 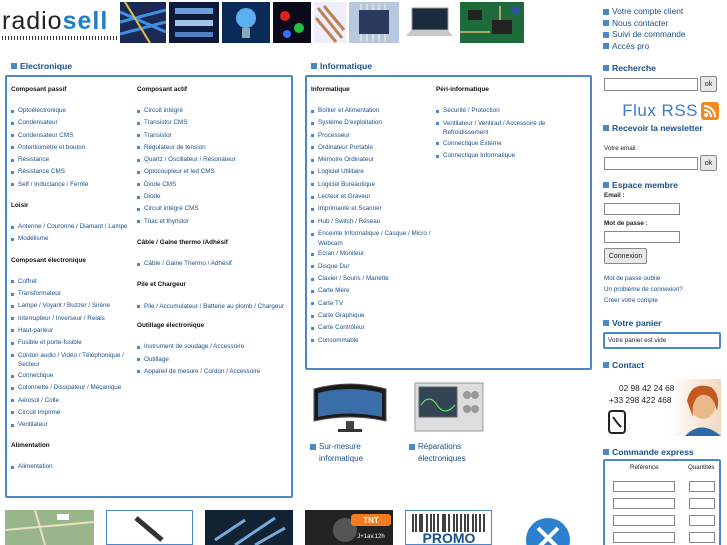 I want to click on bottom-image-tnt: TNT J+1av.12h, so click(x=349, y=527).